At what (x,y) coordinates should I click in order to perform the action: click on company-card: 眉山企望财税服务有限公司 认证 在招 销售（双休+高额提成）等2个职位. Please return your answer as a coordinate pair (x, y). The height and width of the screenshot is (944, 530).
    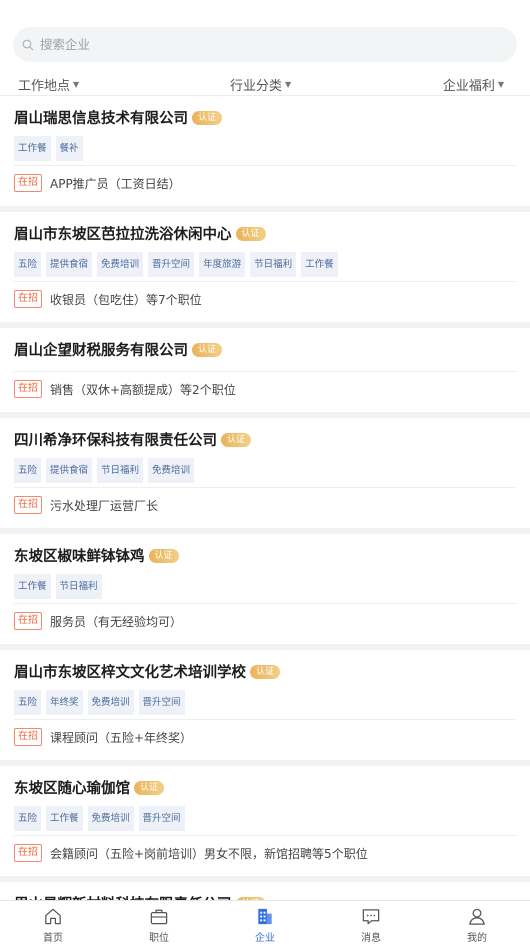
    Looking at the image, I should click on (265, 373).